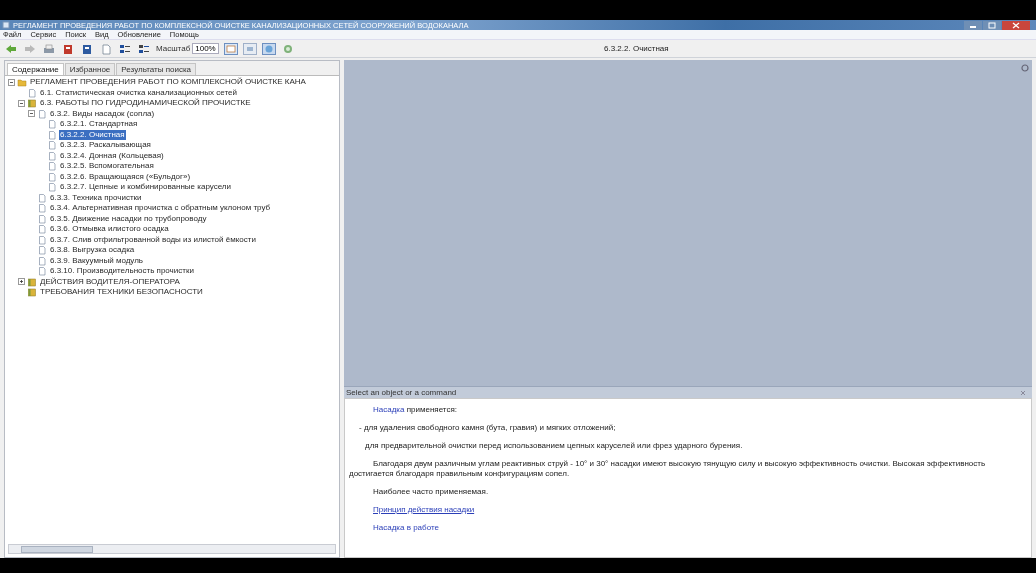 The width and height of the screenshot is (1036, 573). What do you see at coordinates (145, 187) in the screenshot?
I see `tree-item: 6.3.2.7. Цепные и комбинированные карусели` at bounding box center [145, 187].